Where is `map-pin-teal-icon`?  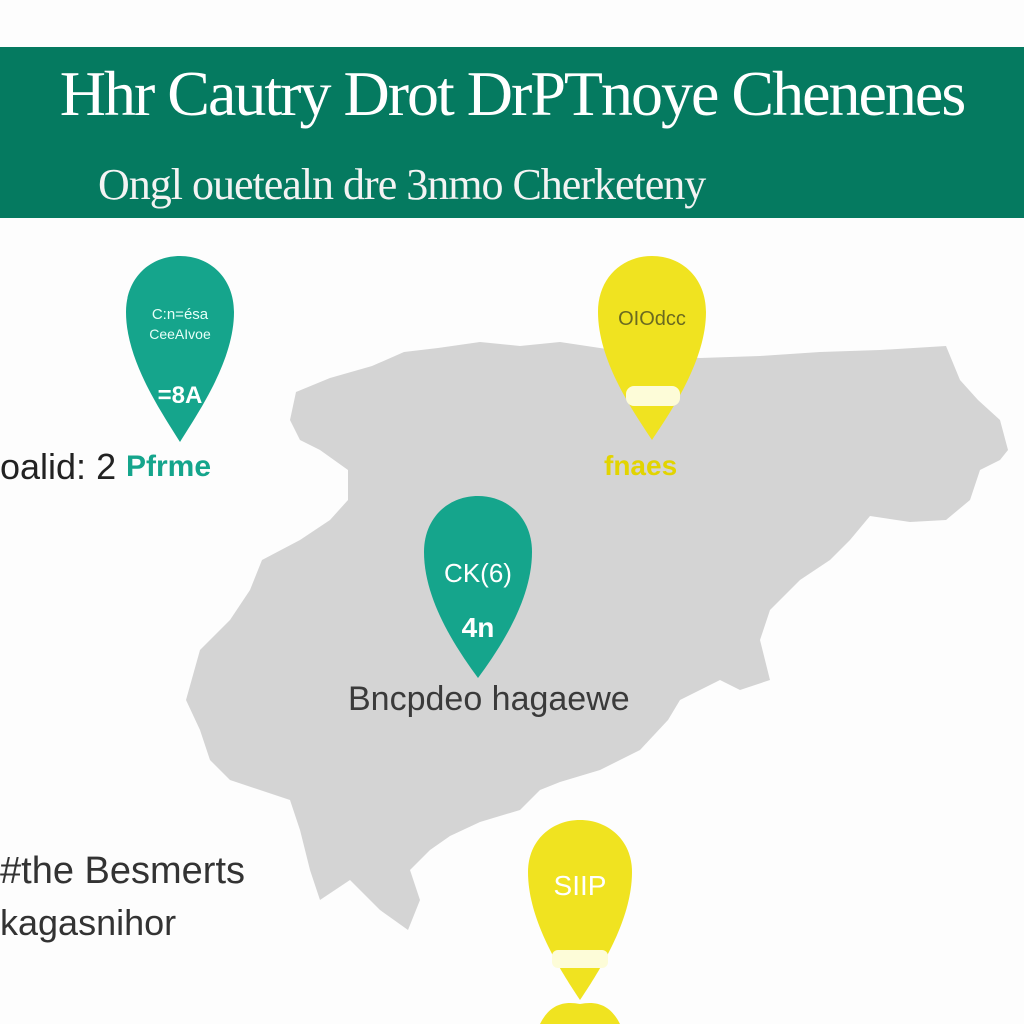 map-pin-teal-icon is located at coordinates (180, 349).